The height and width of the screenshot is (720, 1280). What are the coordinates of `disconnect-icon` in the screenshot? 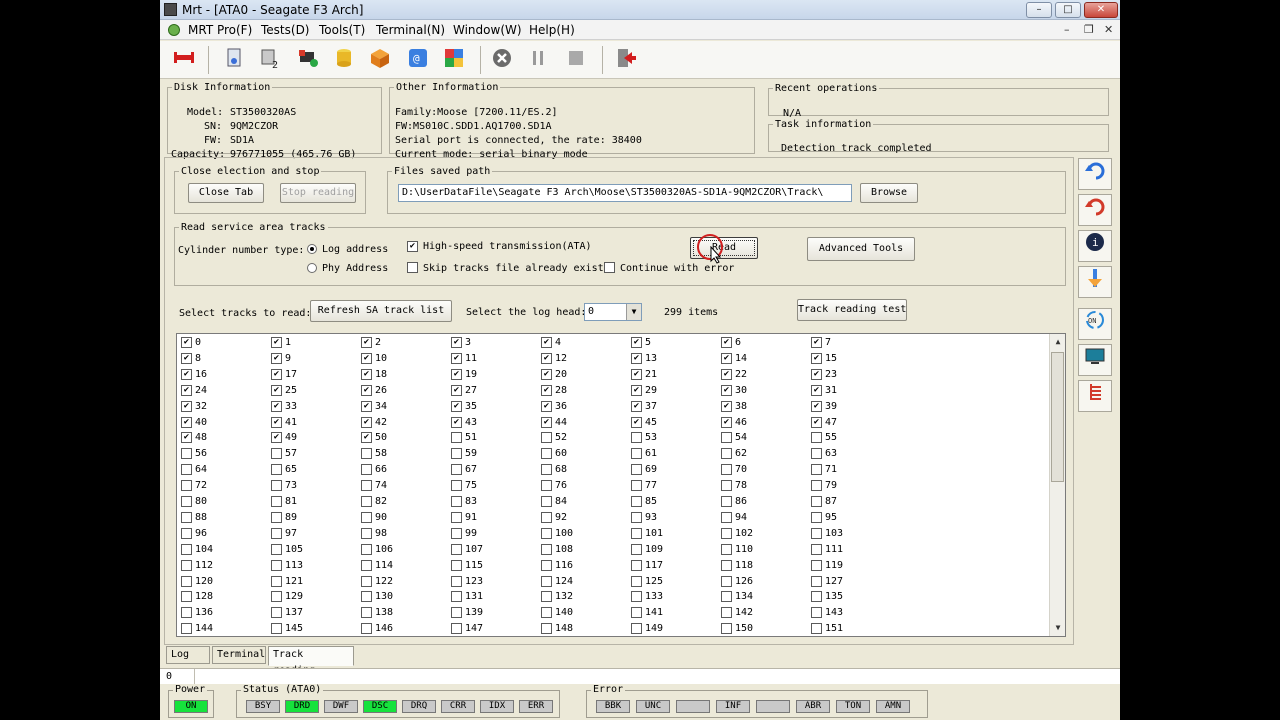 It's located at (184, 60).